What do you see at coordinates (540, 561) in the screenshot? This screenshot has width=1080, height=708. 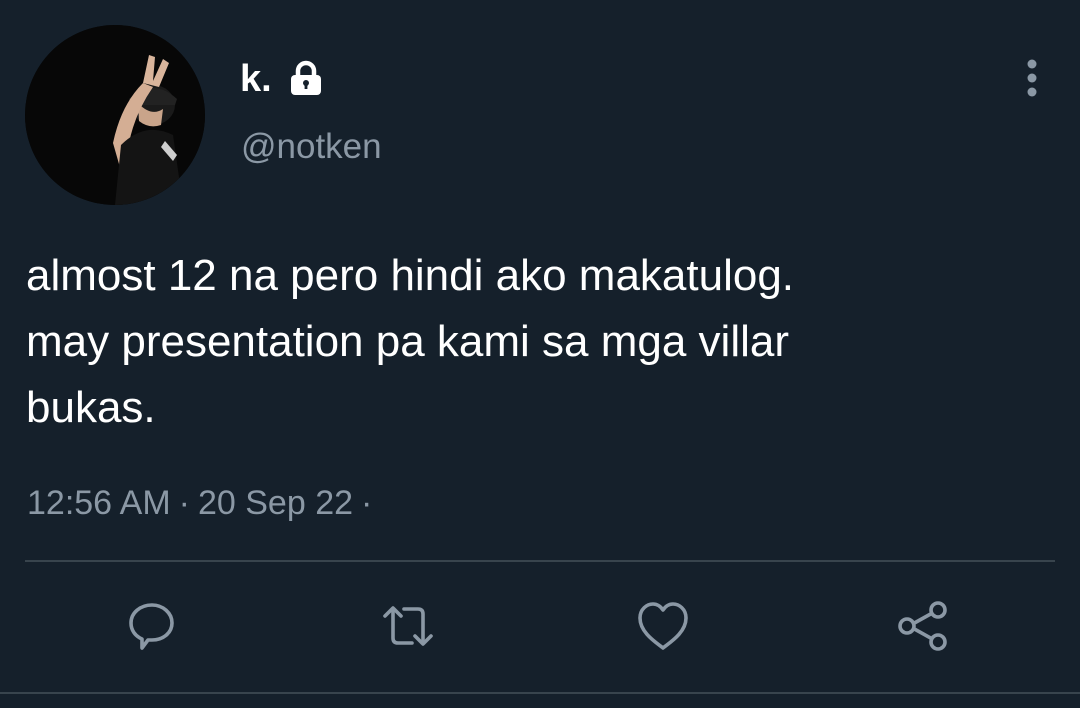 I see `divider` at bounding box center [540, 561].